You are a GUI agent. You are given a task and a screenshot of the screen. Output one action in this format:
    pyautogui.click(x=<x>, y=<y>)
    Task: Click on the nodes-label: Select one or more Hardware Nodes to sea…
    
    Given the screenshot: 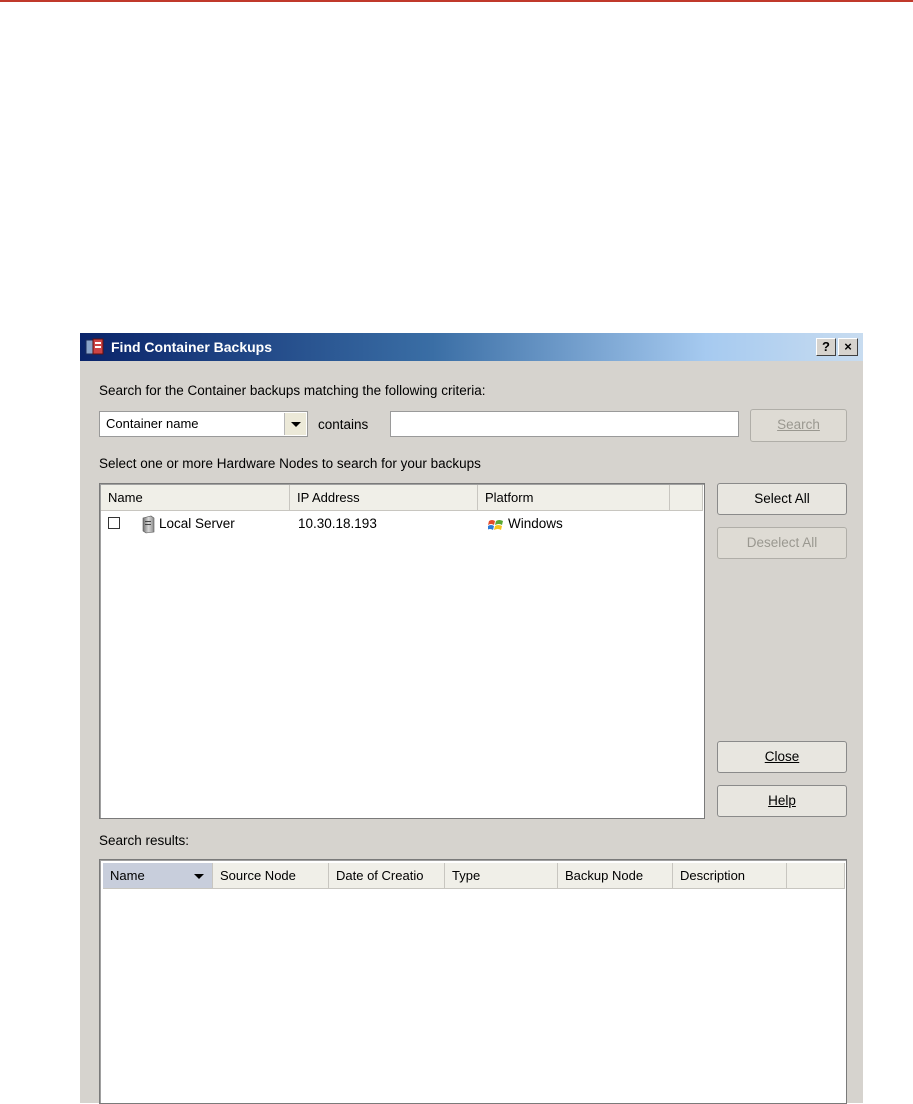 What is the action you would take?
    pyautogui.click(x=290, y=463)
    